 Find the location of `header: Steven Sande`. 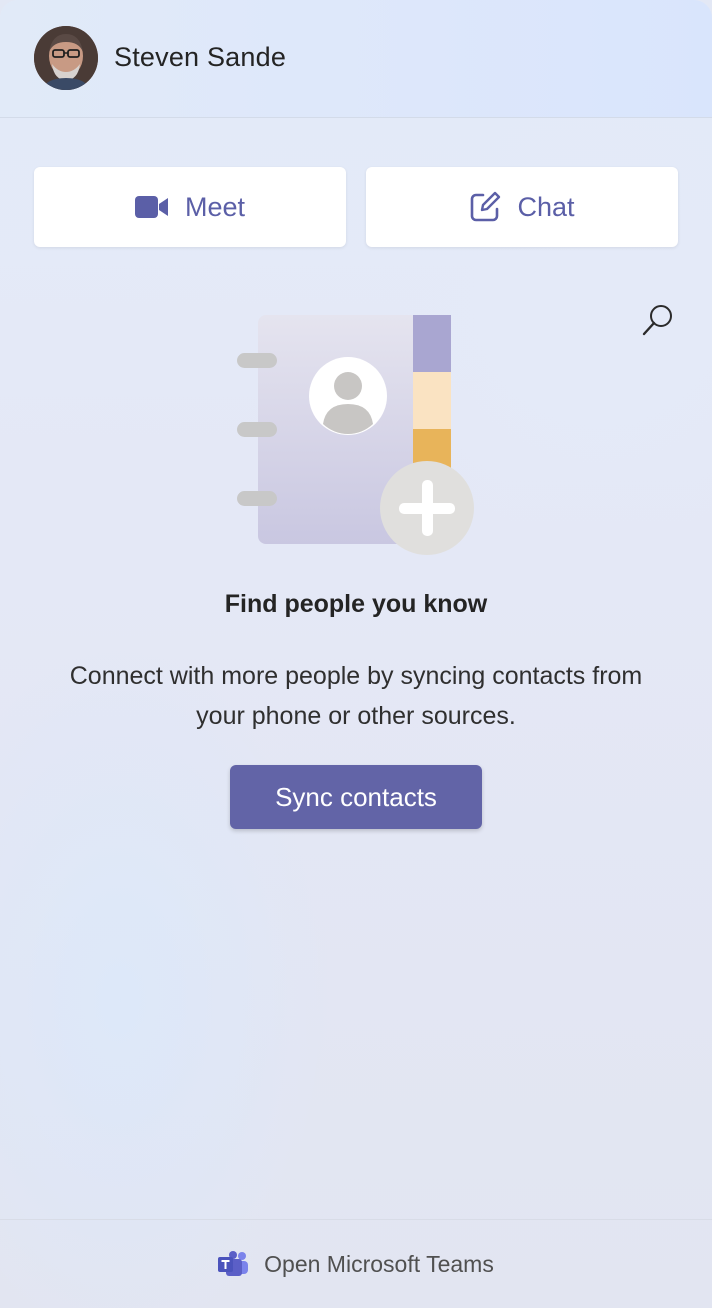

header: Steven Sande is located at coordinates (356, 59).